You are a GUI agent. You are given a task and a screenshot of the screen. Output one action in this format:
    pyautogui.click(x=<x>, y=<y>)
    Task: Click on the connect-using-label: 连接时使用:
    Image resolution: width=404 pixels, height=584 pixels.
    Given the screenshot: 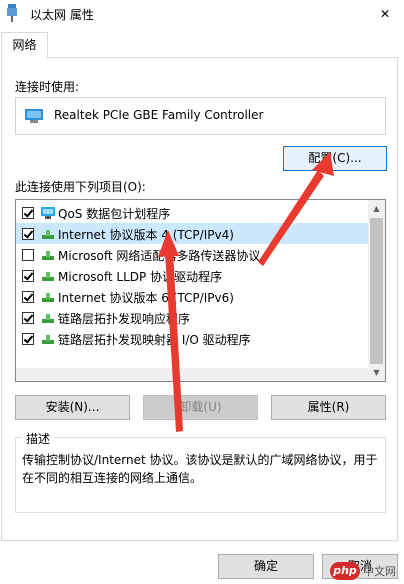 What is the action you would take?
    pyautogui.click(x=47, y=87)
    